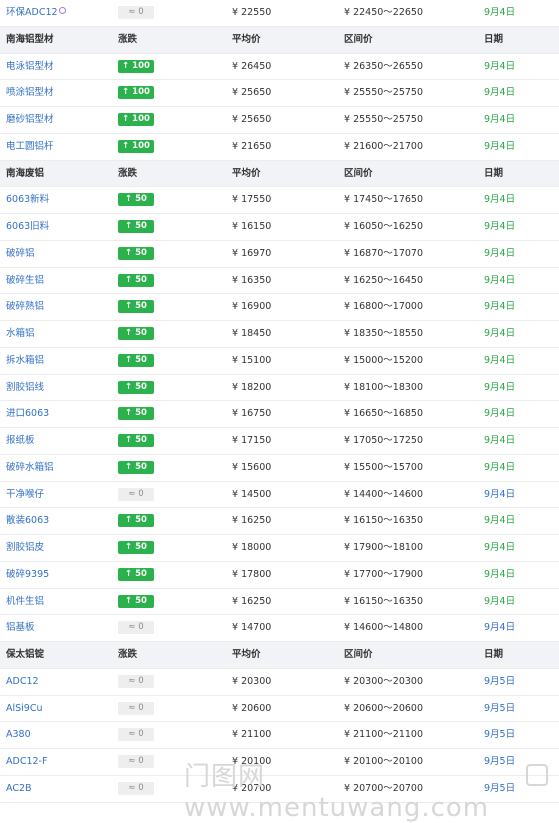 Image resolution: width=559 pixels, height=823 pixels. I want to click on product-link: ADC12, so click(22, 682).